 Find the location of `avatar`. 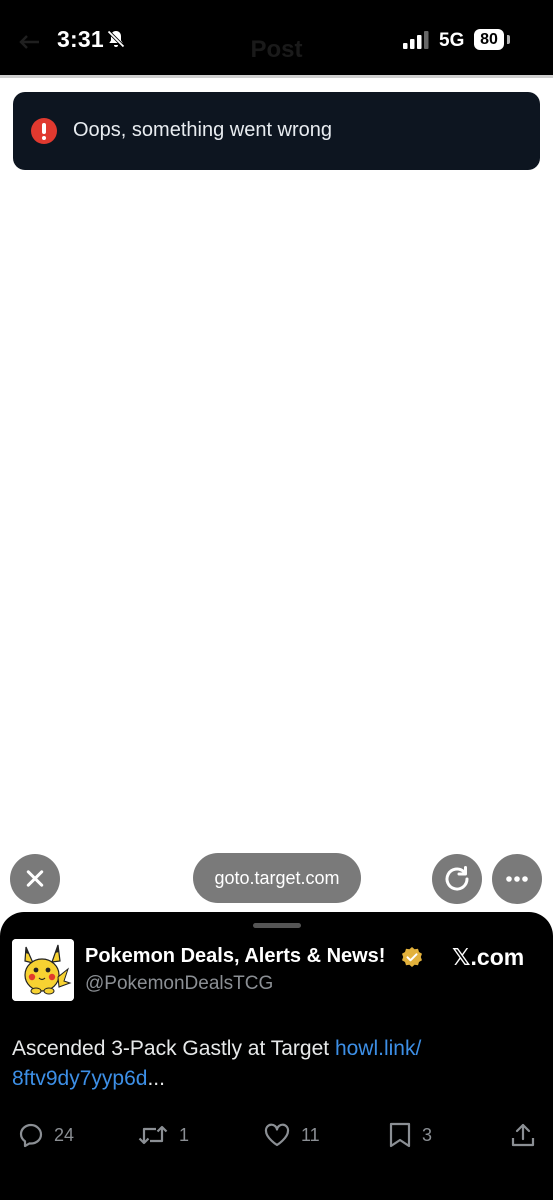

avatar is located at coordinates (43, 970).